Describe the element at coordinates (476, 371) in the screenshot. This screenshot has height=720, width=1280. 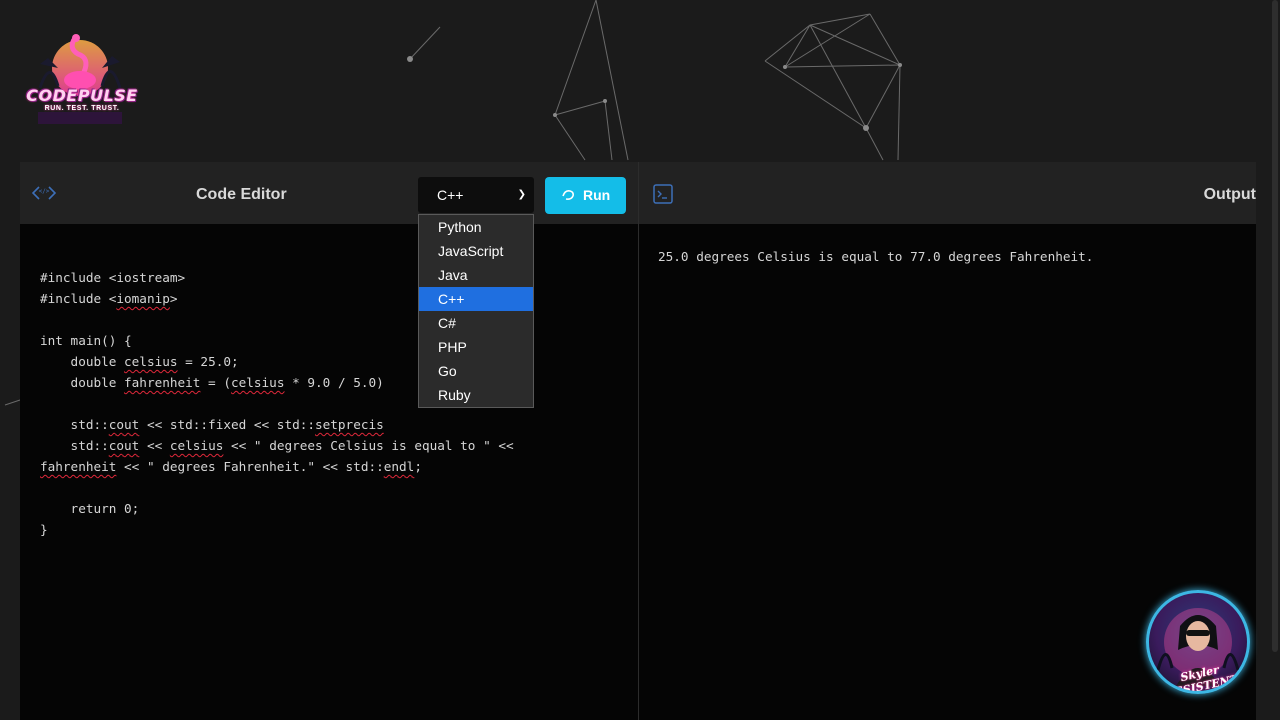
I see `language-option-go: Go` at that location.